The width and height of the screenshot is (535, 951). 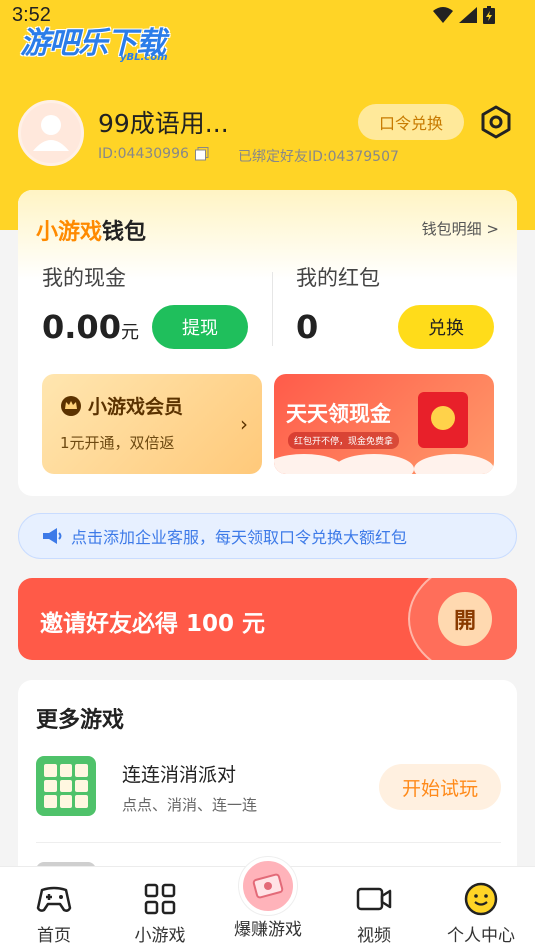 I want to click on status-icons, so click(x=464, y=15).